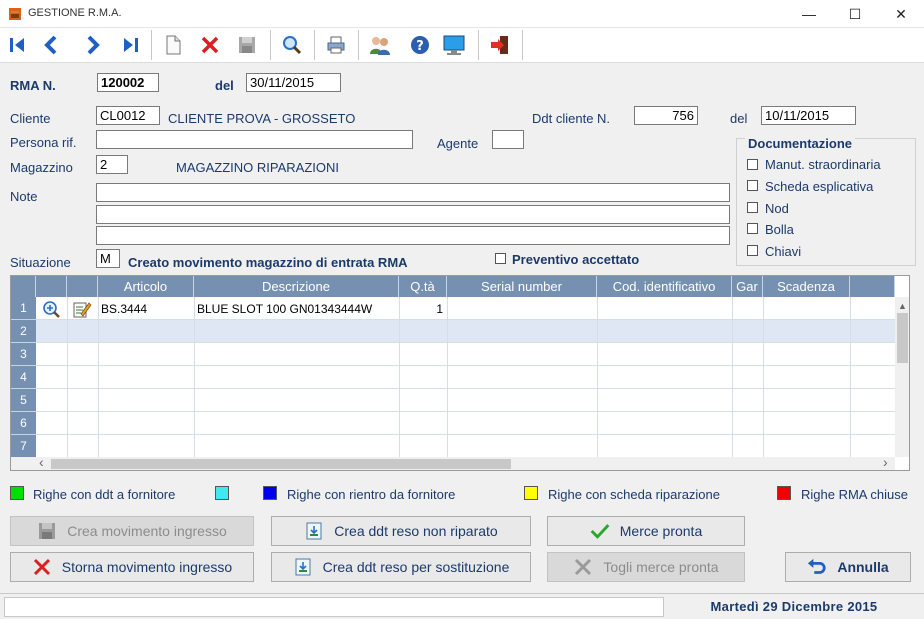 This screenshot has height=619, width=924. I want to click on grid-col-articolo: Articolo, so click(146, 286).